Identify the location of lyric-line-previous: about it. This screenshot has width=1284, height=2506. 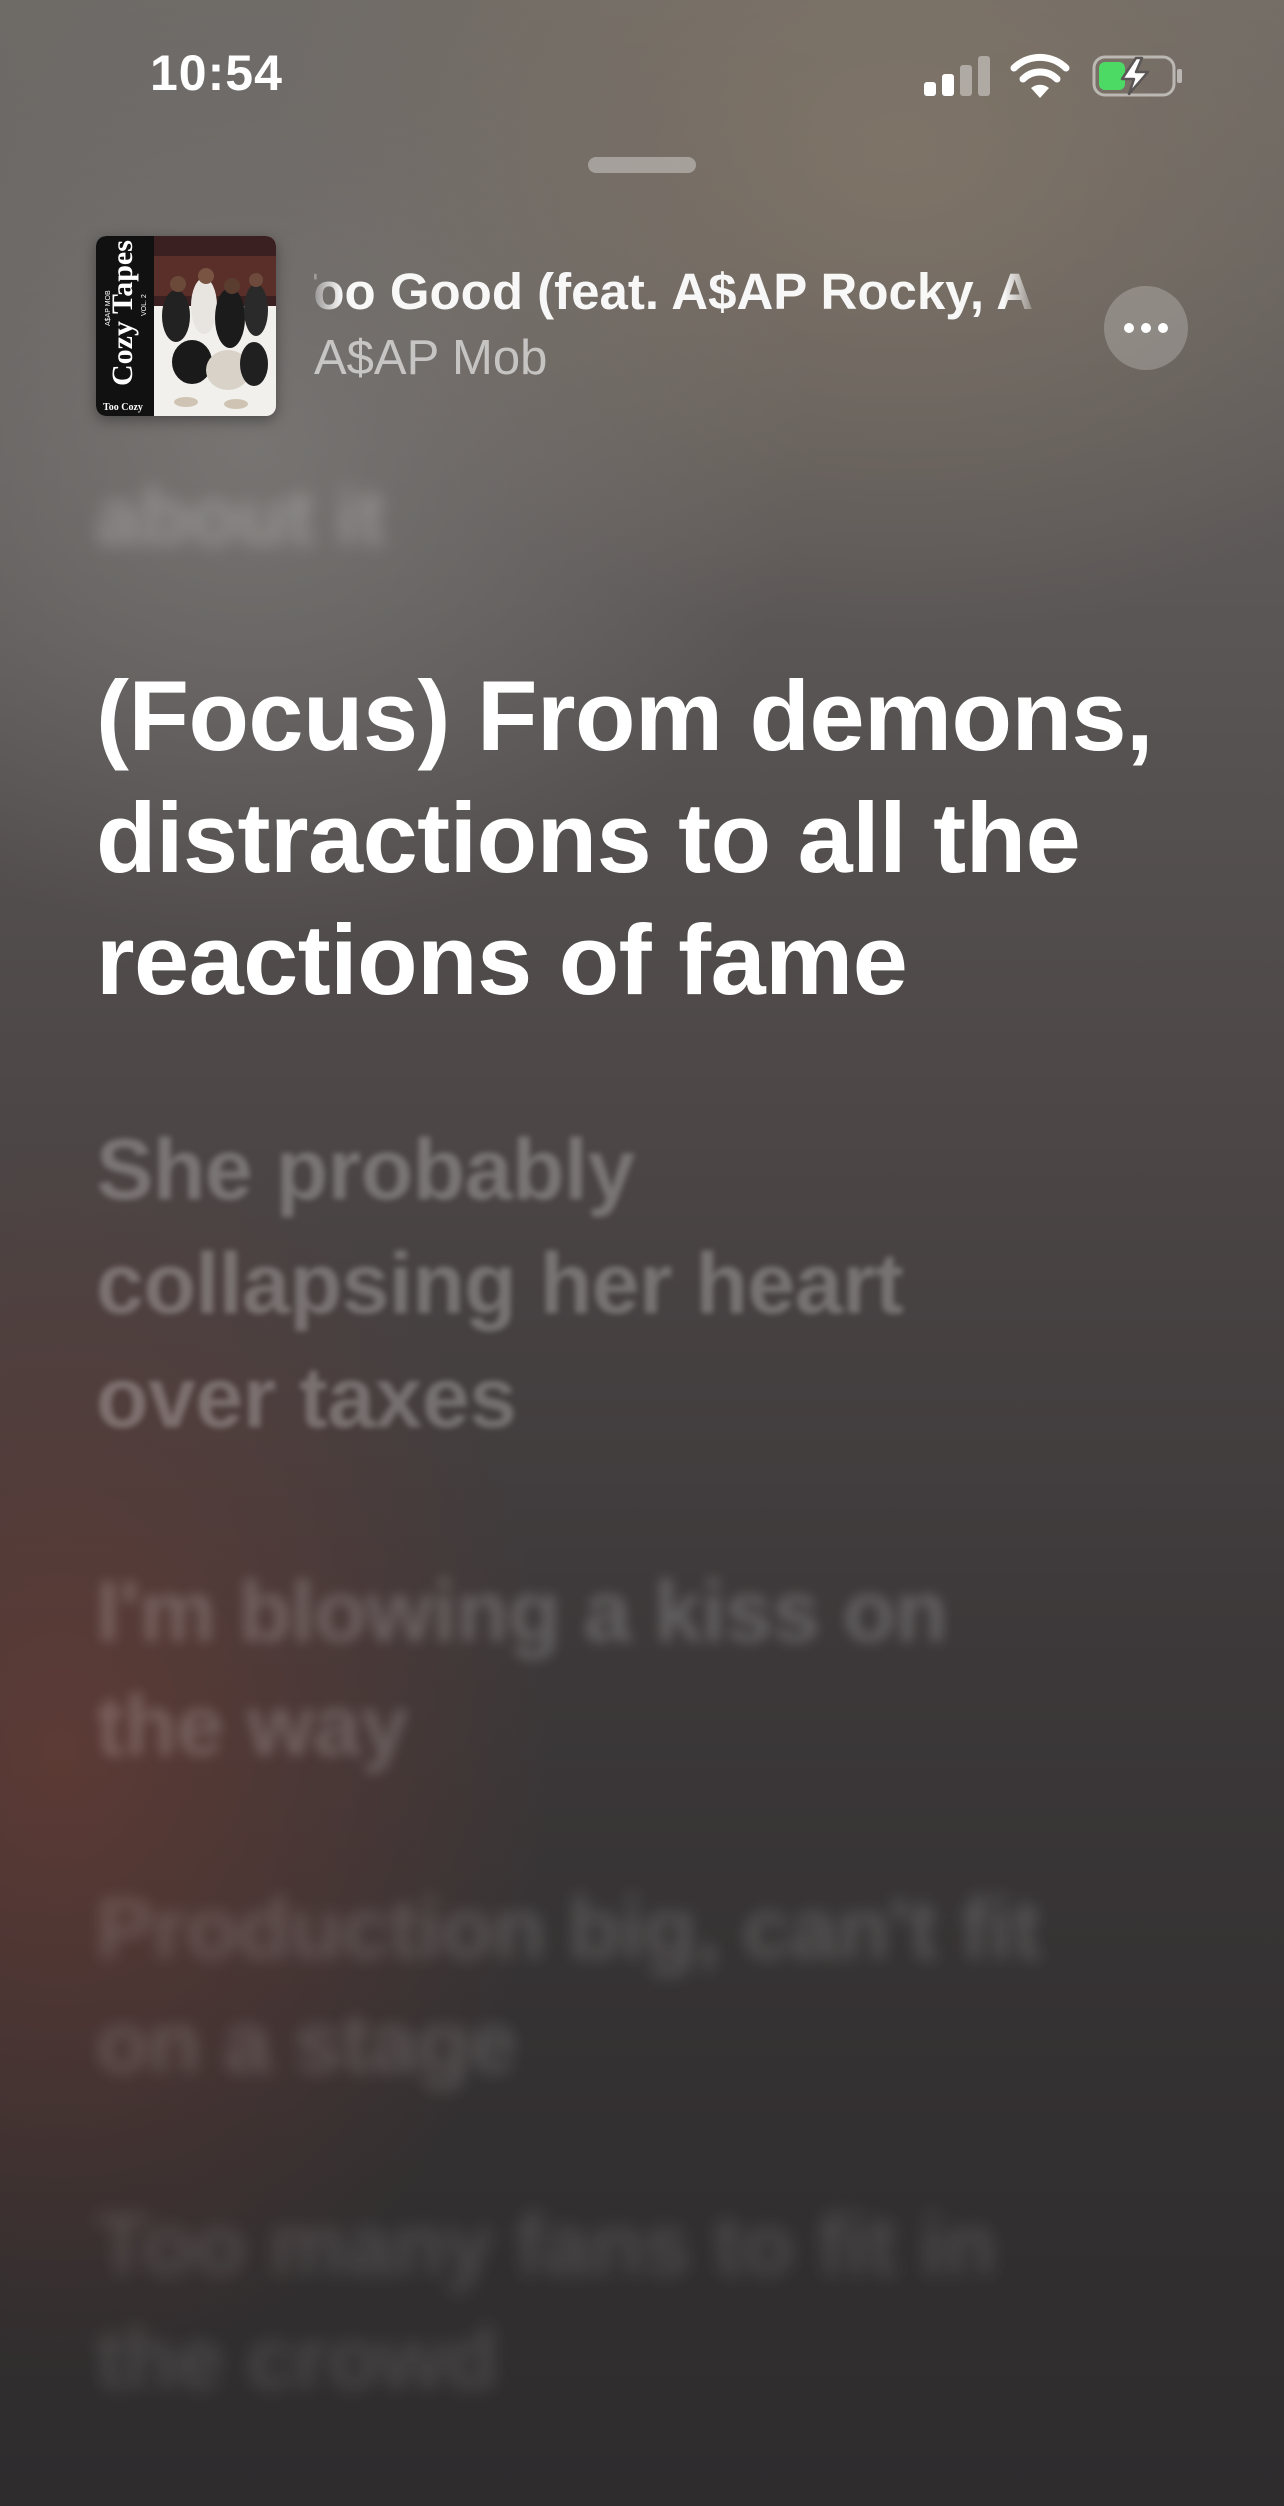
(646, 517).